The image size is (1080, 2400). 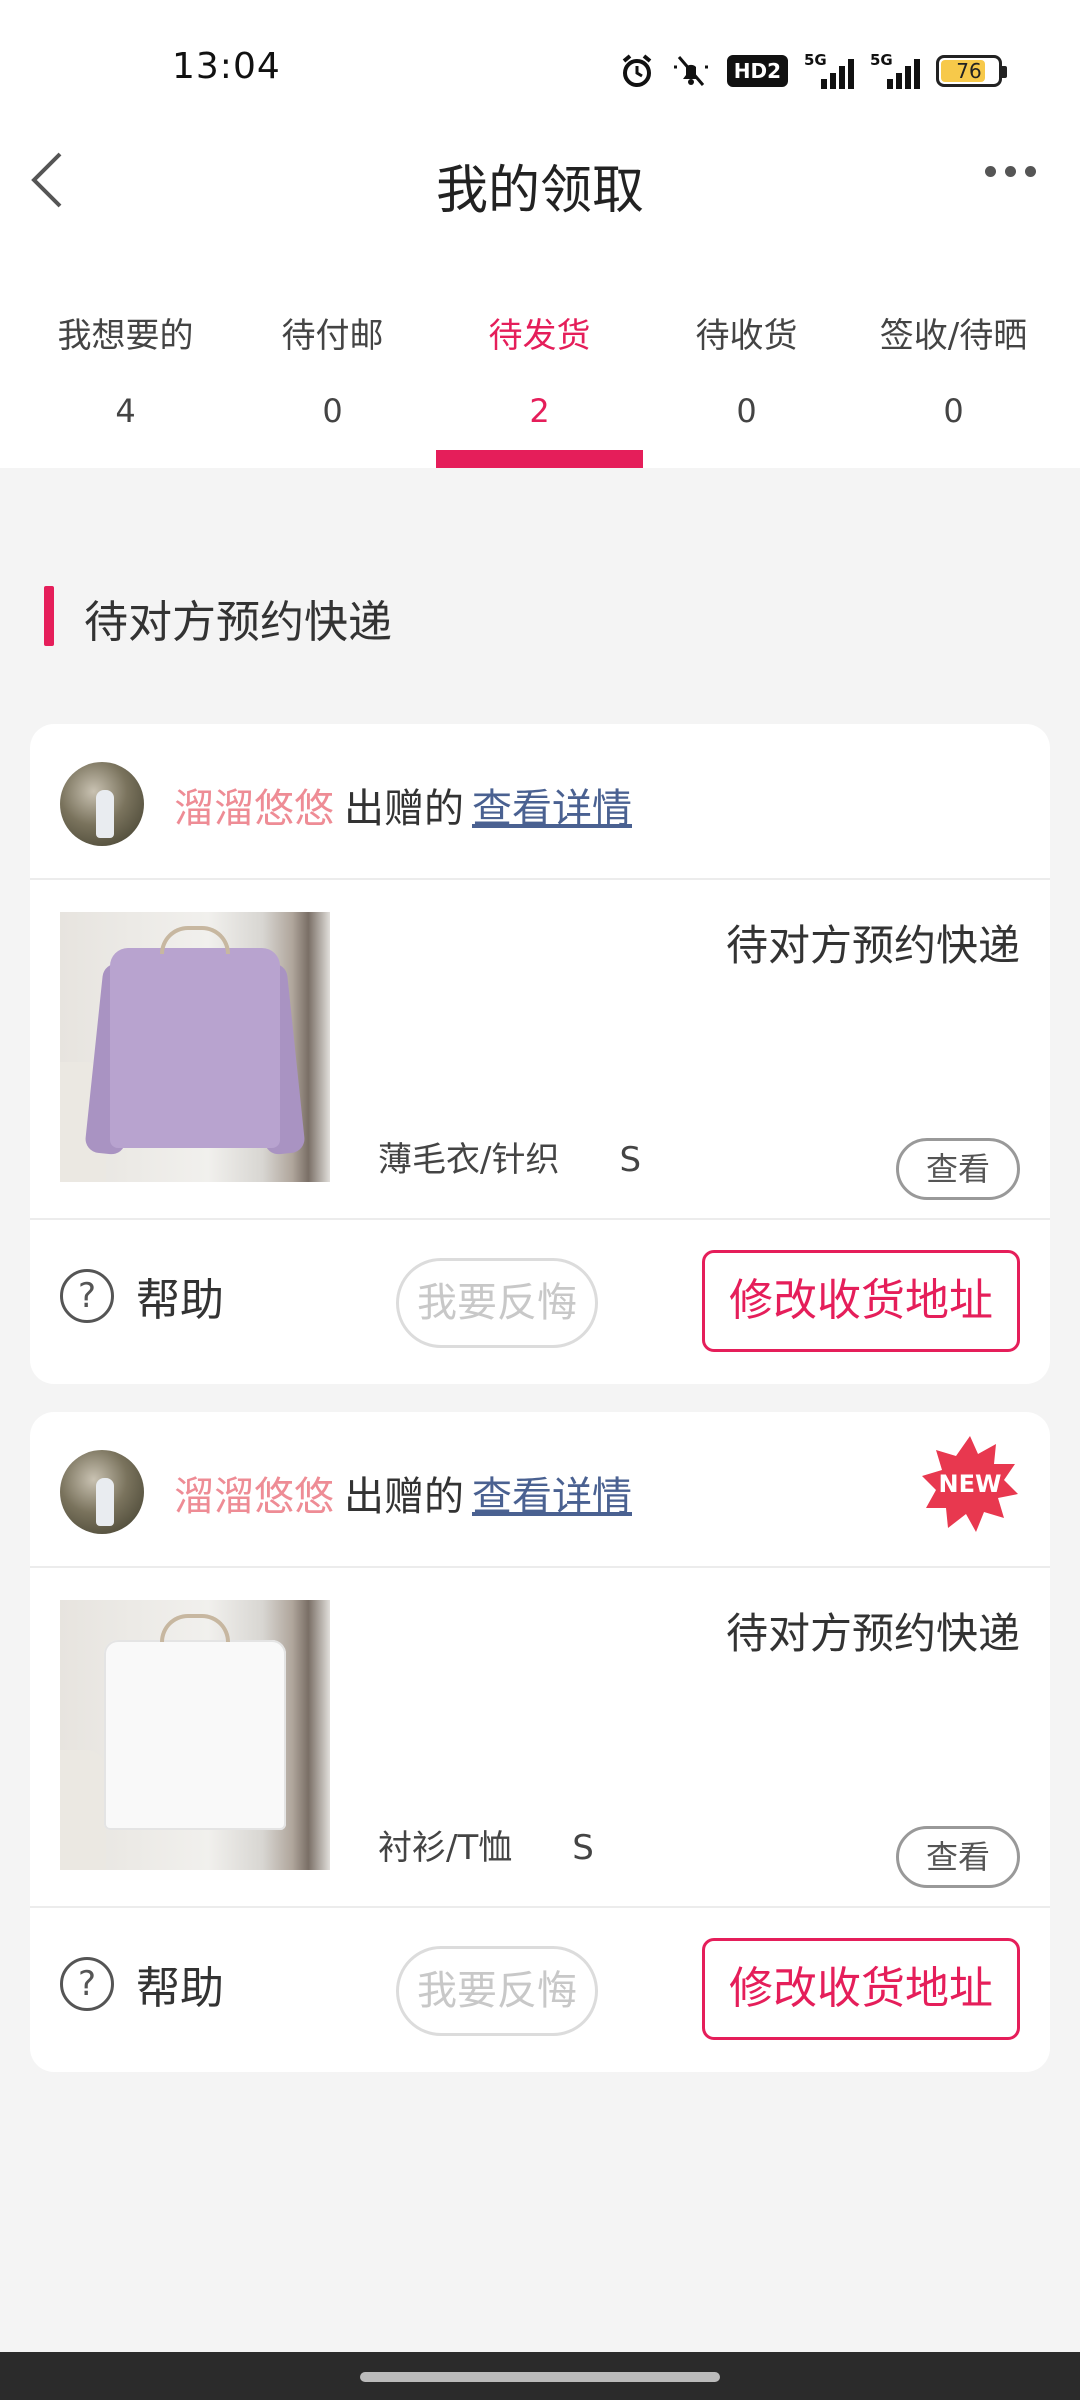 What do you see at coordinates (953, 374) in the screenshot?
I see `tab-signed-share: 签收/待晒 0` at bounding box center [953, 374].